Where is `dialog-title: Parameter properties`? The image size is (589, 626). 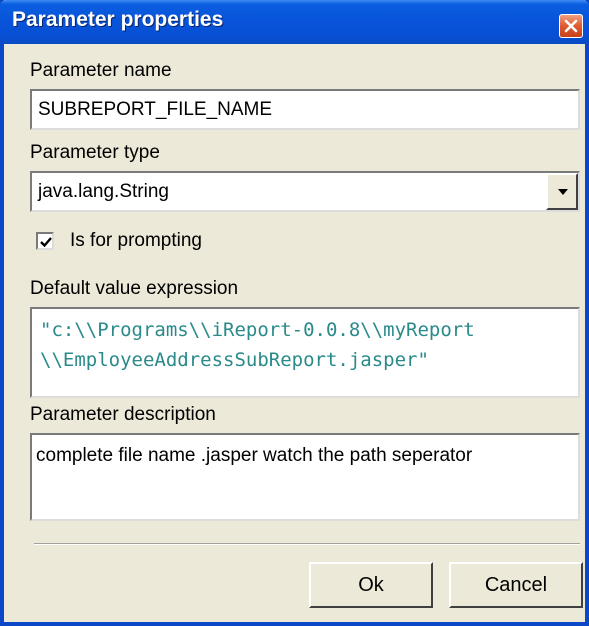
dialog-title: Parameter properties is located at coordinates (118, 19).